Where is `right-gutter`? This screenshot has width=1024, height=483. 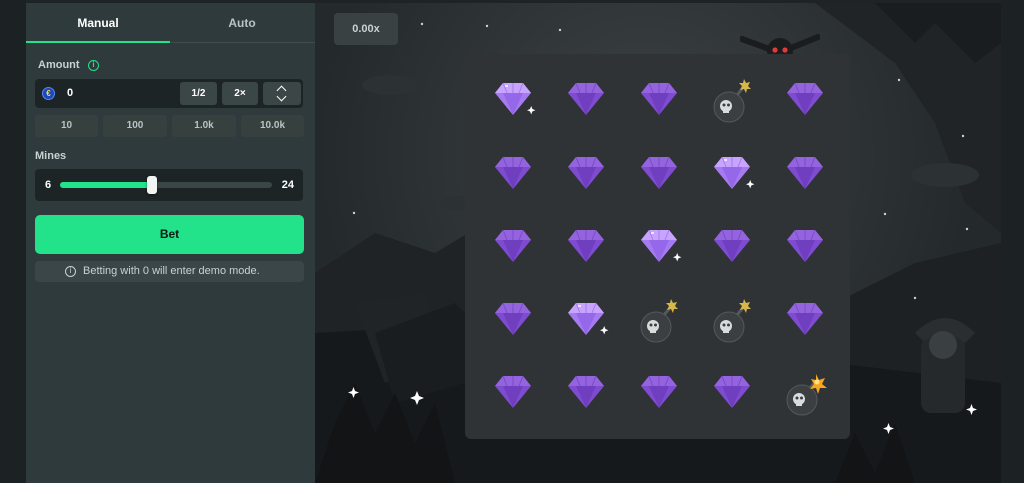
right-gutter is located at coordinates (1012, 241).